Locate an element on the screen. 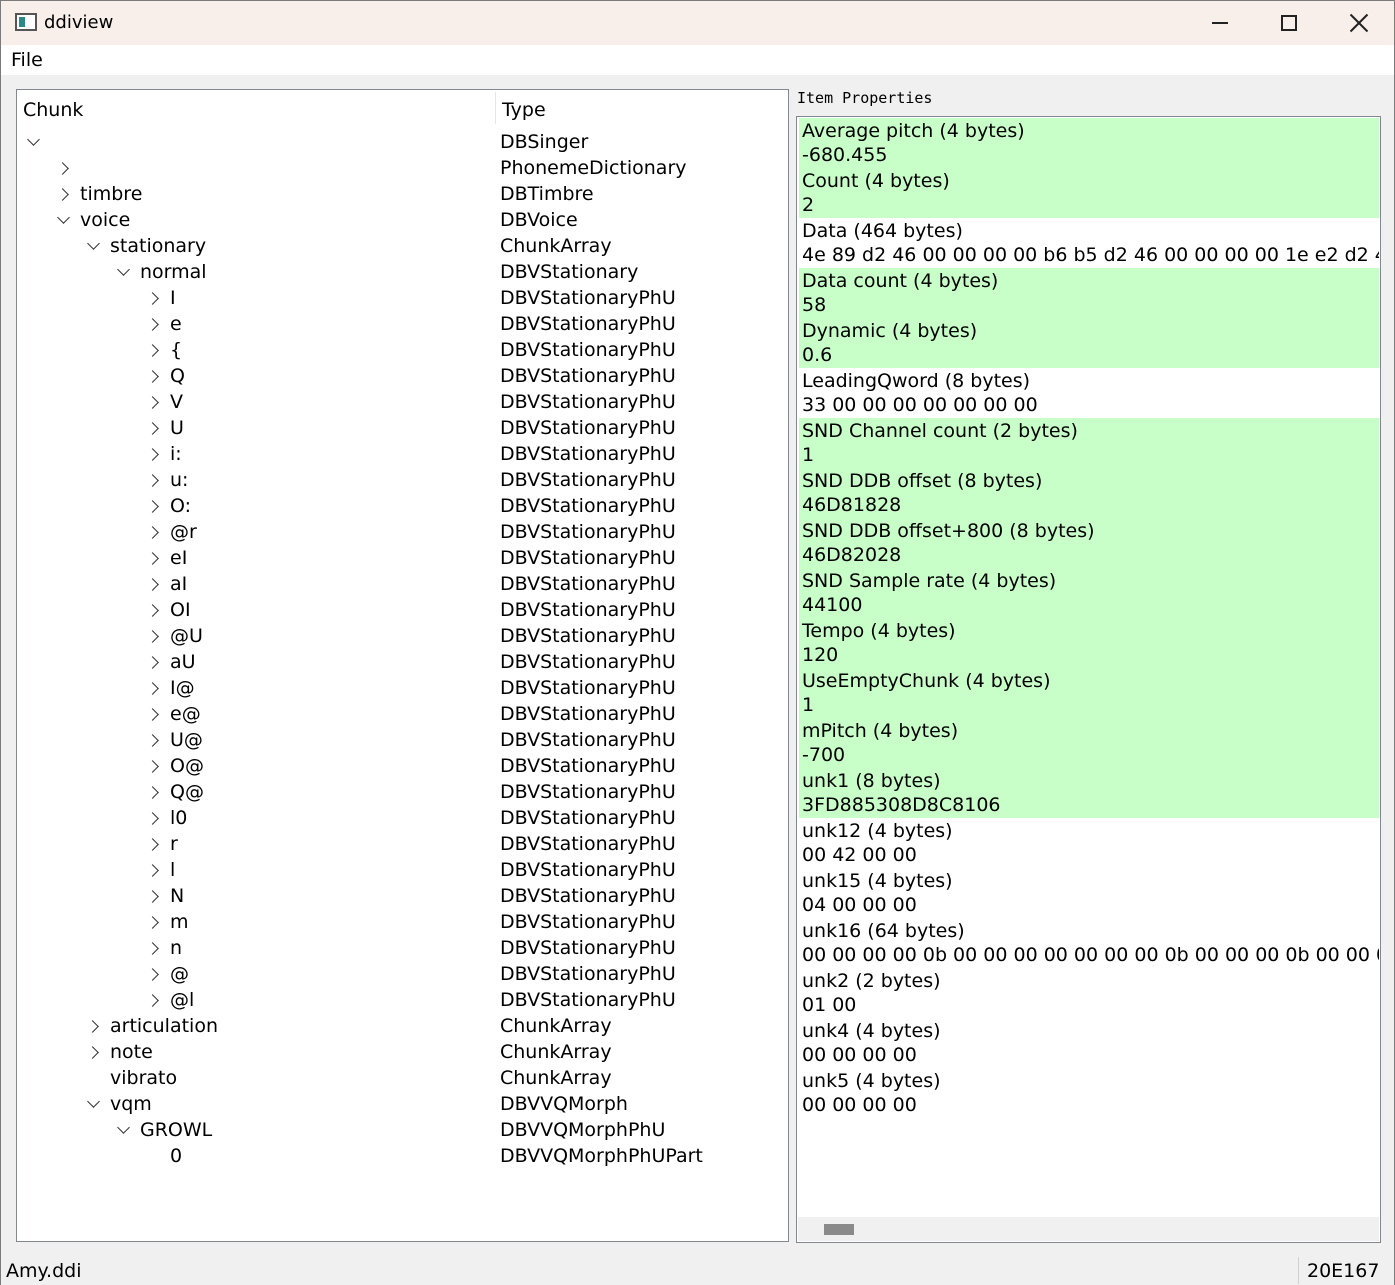  tree-row: r DBVStationaryPhU is located at coordinates (402, 844).